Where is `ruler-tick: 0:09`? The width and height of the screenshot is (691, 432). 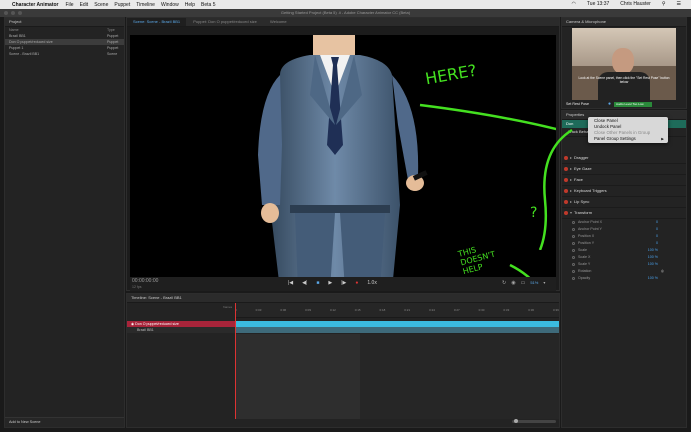 ruler-tick: 0:09 is located at coordinates (308, 310).